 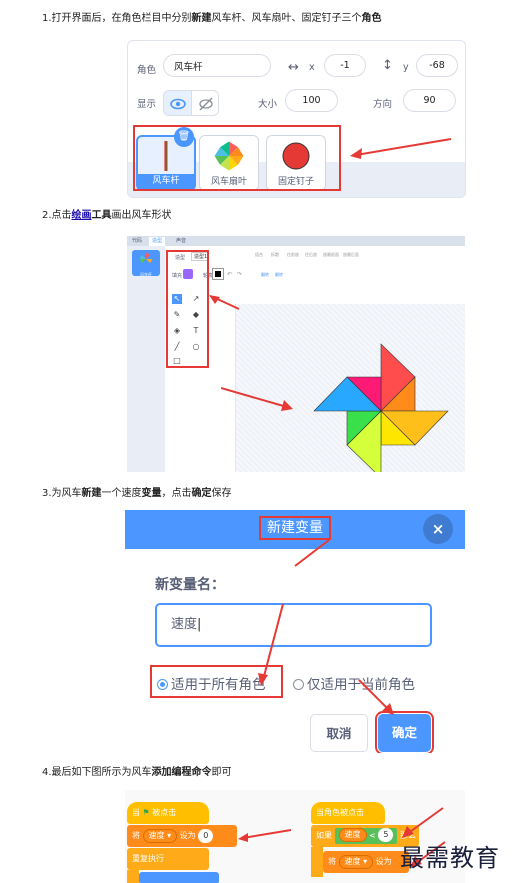 What do you see at coordinates (217, 65) in the screenshot?
I see `role-name-input: 风车杆` at bounding box center [217, 65].